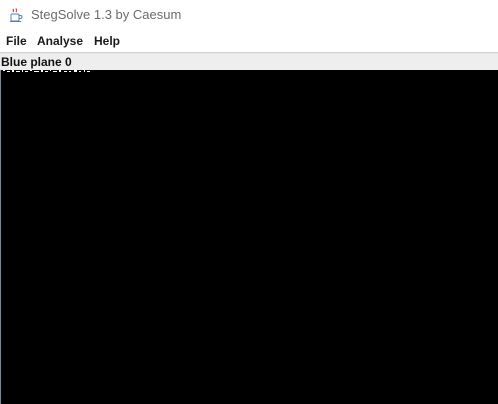 The height and width of the screenshot is (404, 498). I want to click on menu-file: File, so click(16, 41).